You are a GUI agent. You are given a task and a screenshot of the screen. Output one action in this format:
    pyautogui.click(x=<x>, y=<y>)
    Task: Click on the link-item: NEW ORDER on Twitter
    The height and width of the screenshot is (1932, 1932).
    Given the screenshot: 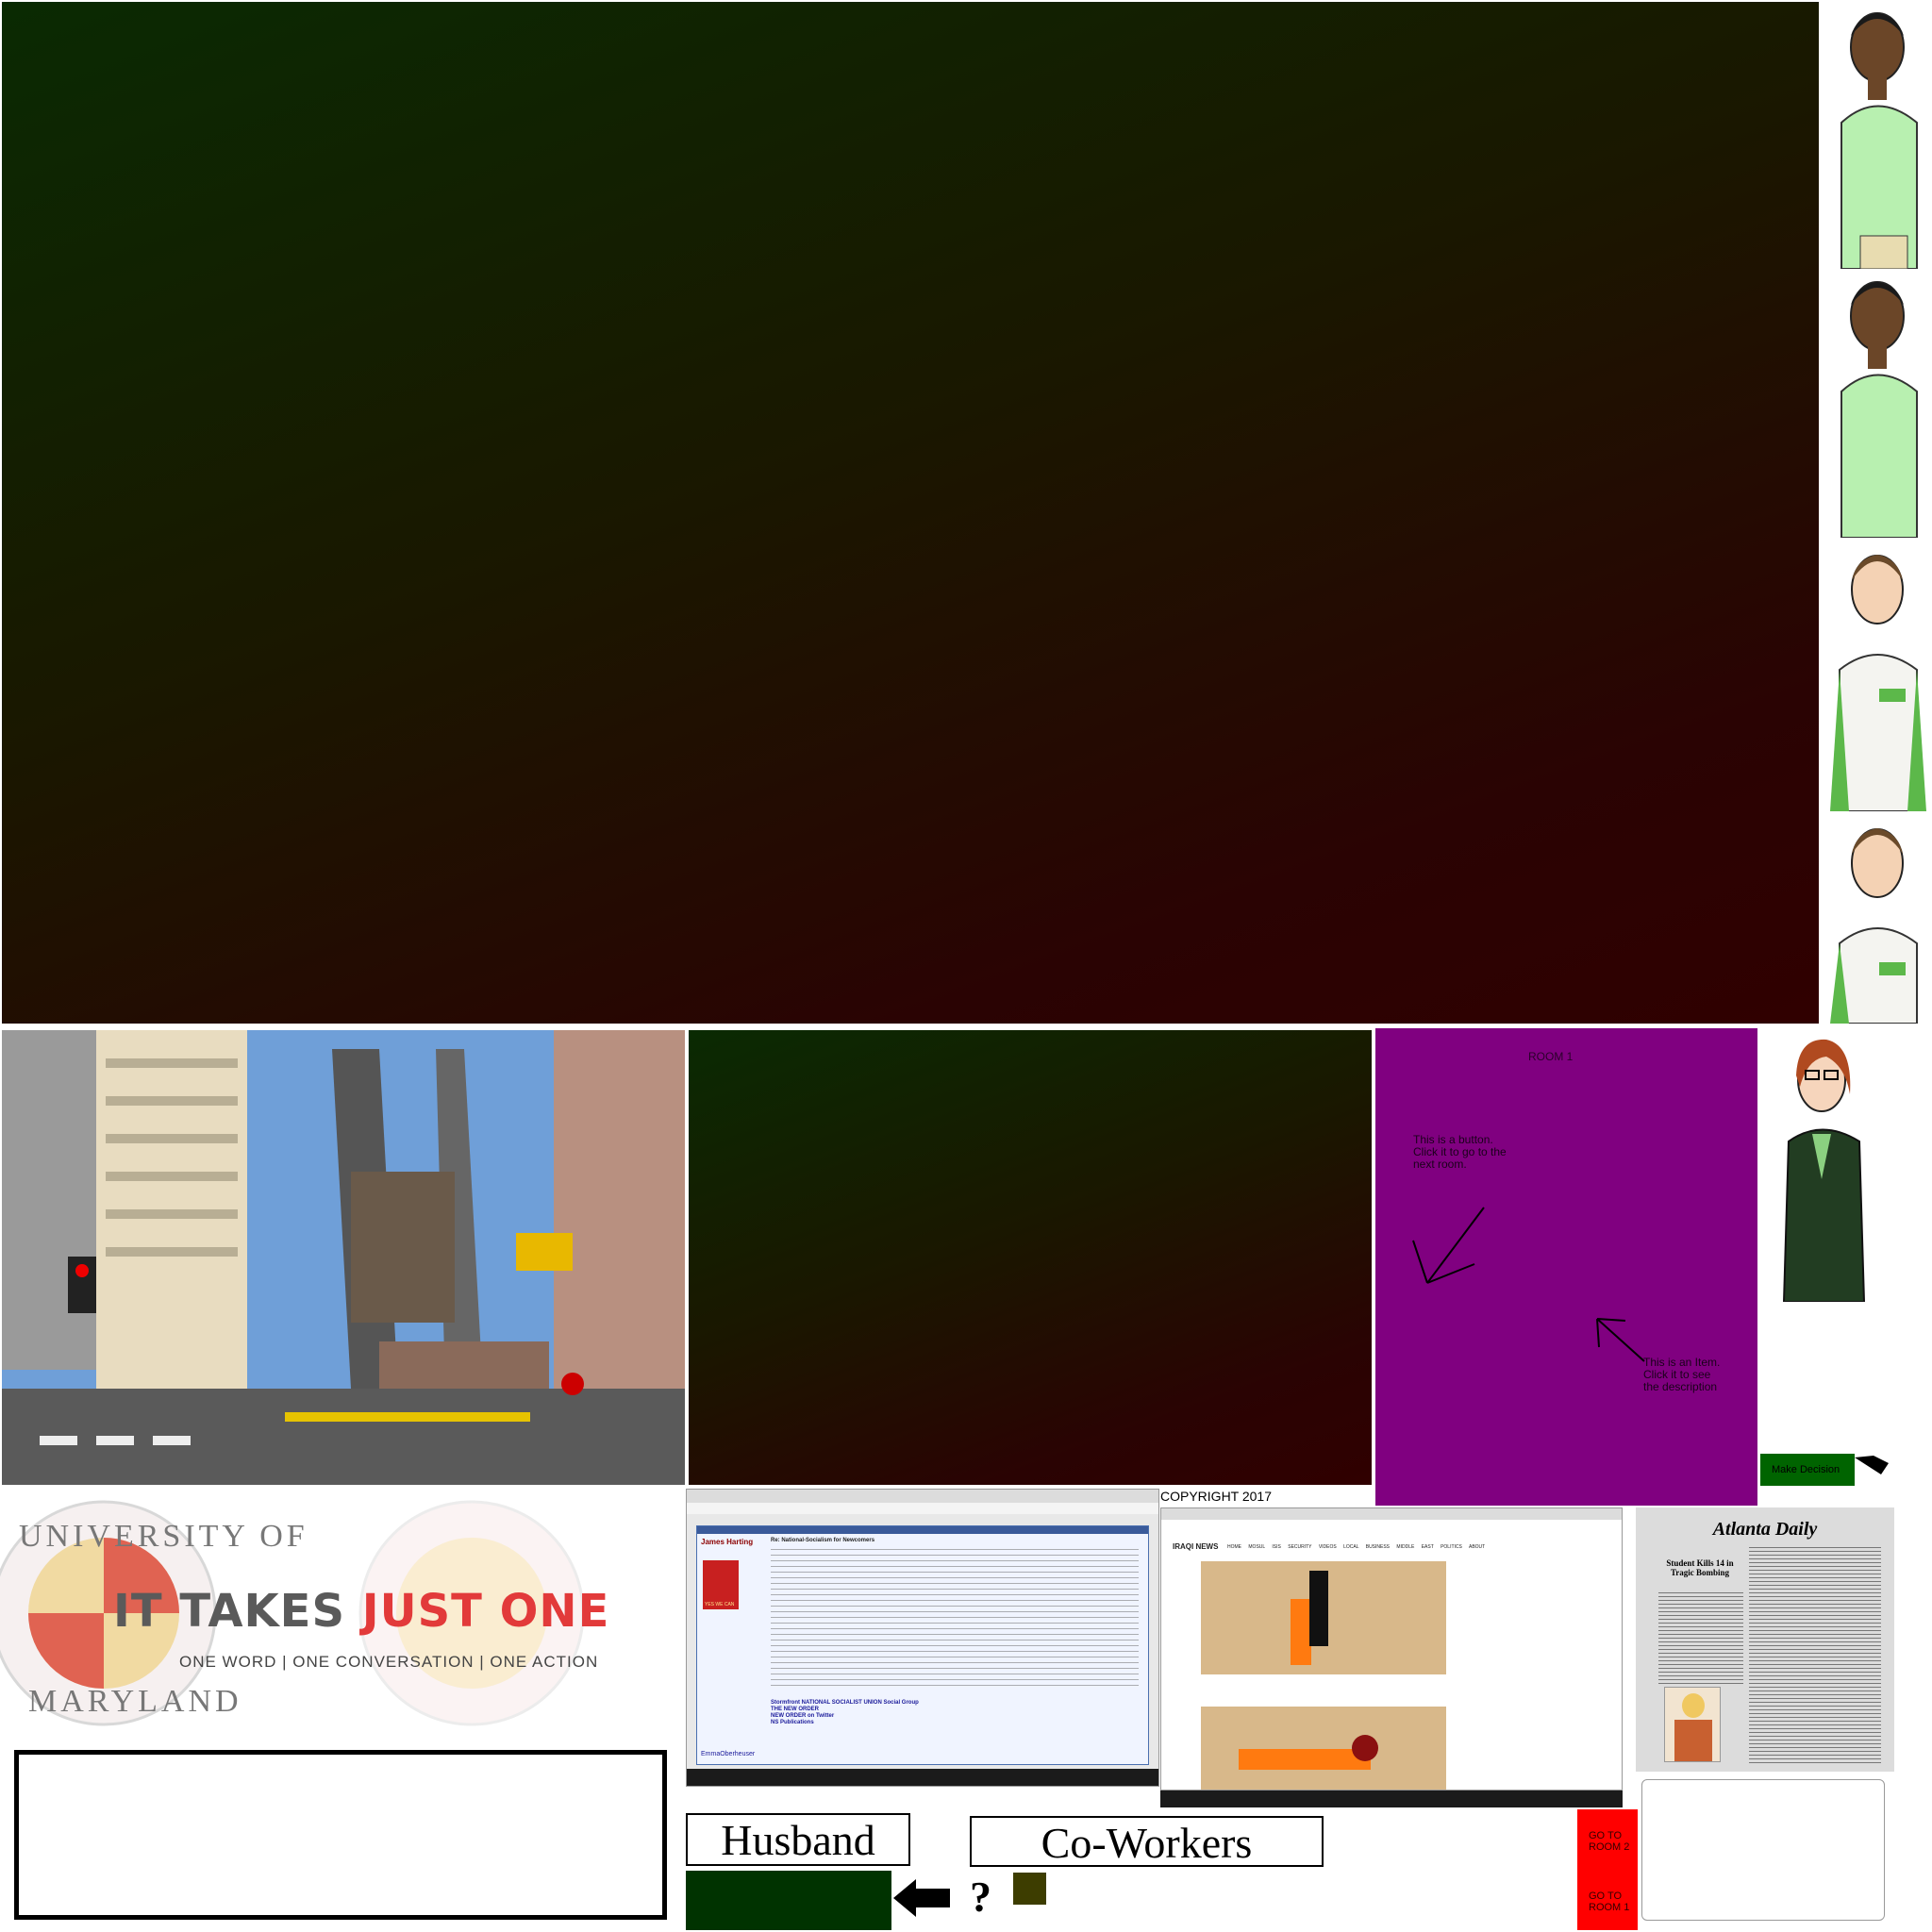 What is the action you would take?
    pyautogui.click(x=845, y=1716)
    